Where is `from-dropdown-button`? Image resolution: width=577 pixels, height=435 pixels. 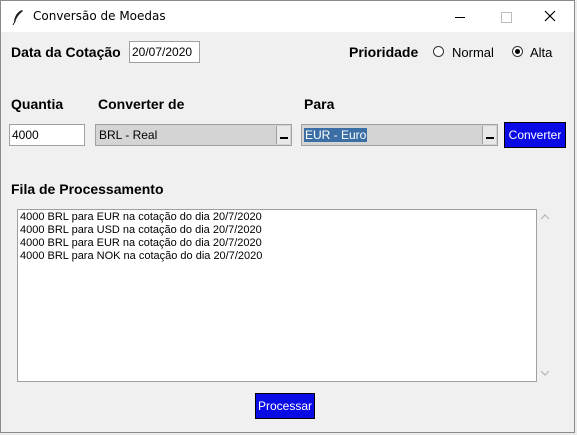
from-dropdown-button is located at coordinates (283, 135).